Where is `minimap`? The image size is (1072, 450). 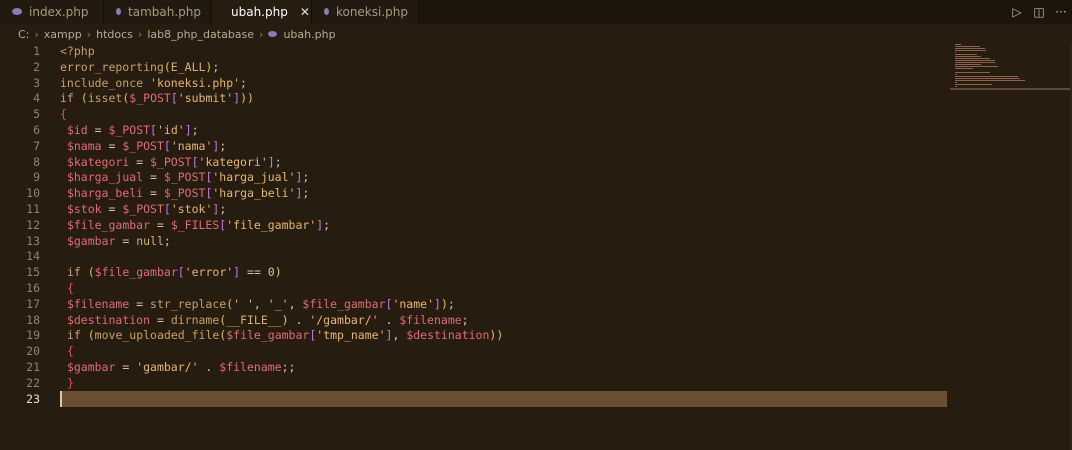 minimap is located at coordinates (1012, 69).